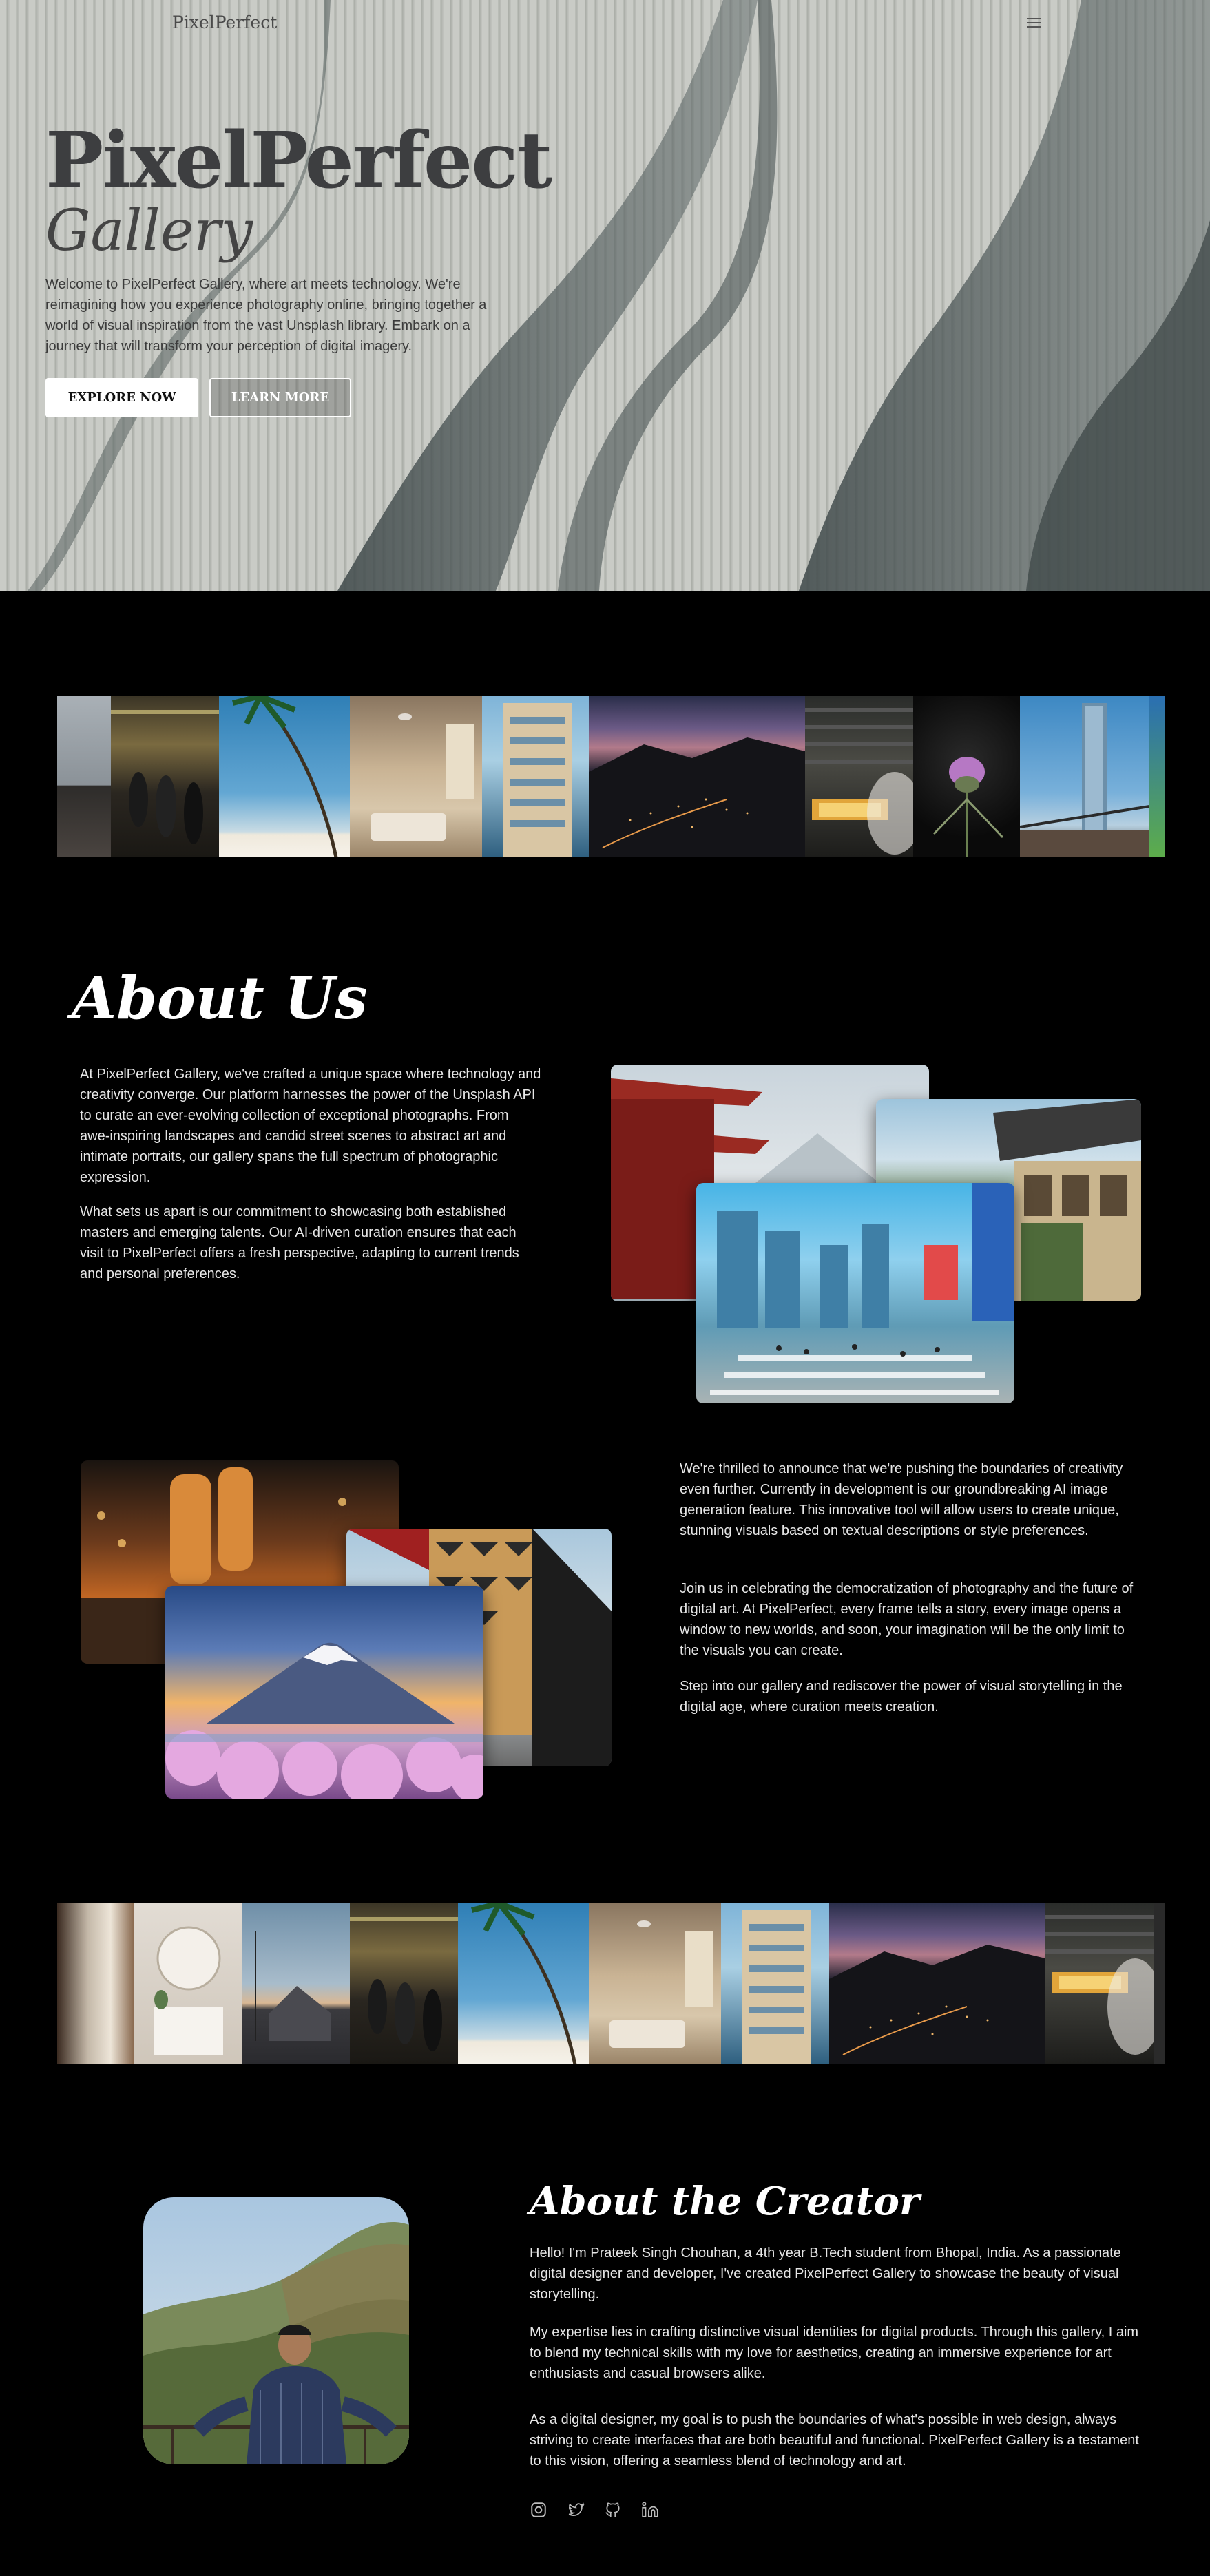 The image size is (1210, 2576). What do you see at coordinates (276, 2330) in the screenshot?
I see `creator-photo` at bounding box center [276, 2330].